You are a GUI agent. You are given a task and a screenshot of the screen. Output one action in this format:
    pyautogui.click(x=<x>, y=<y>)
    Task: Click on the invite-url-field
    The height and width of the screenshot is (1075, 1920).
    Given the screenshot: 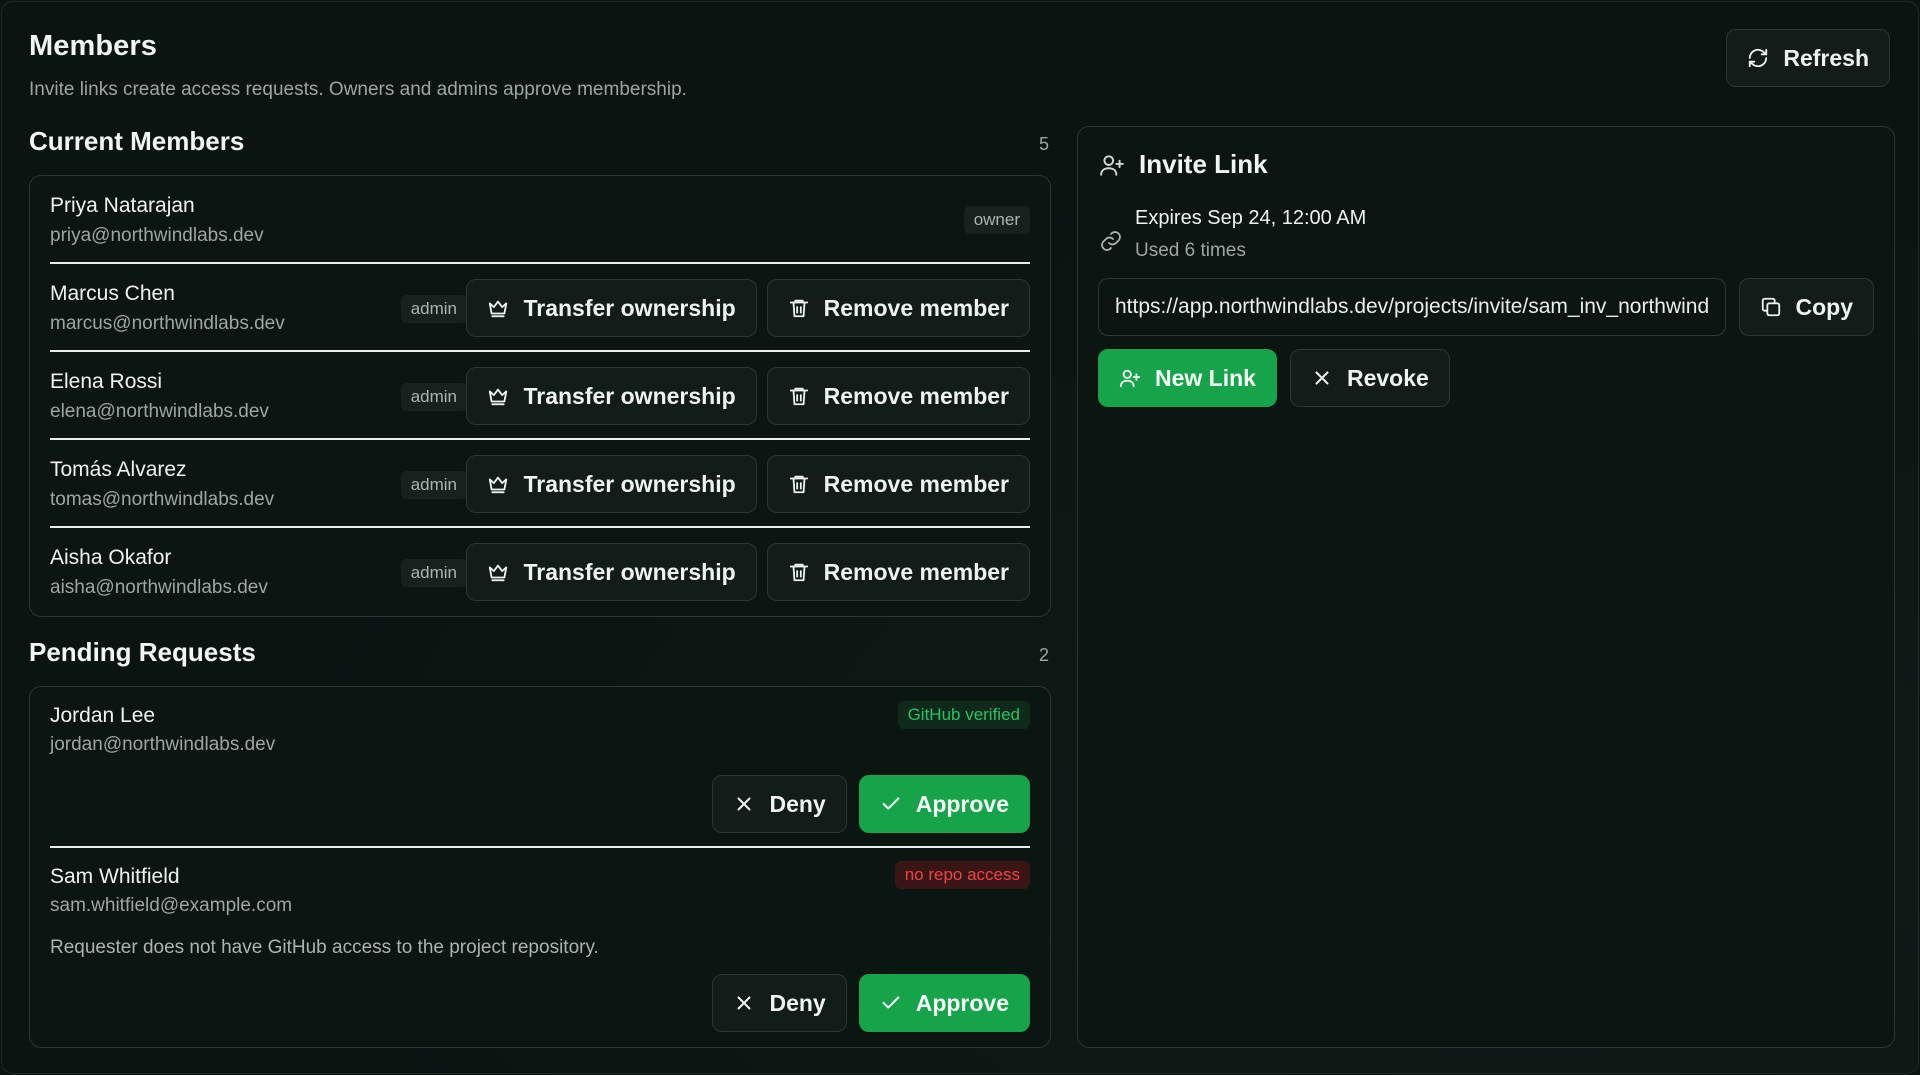 What is the action you would take?
    pyautogui.click(x=1412, y=307)
    